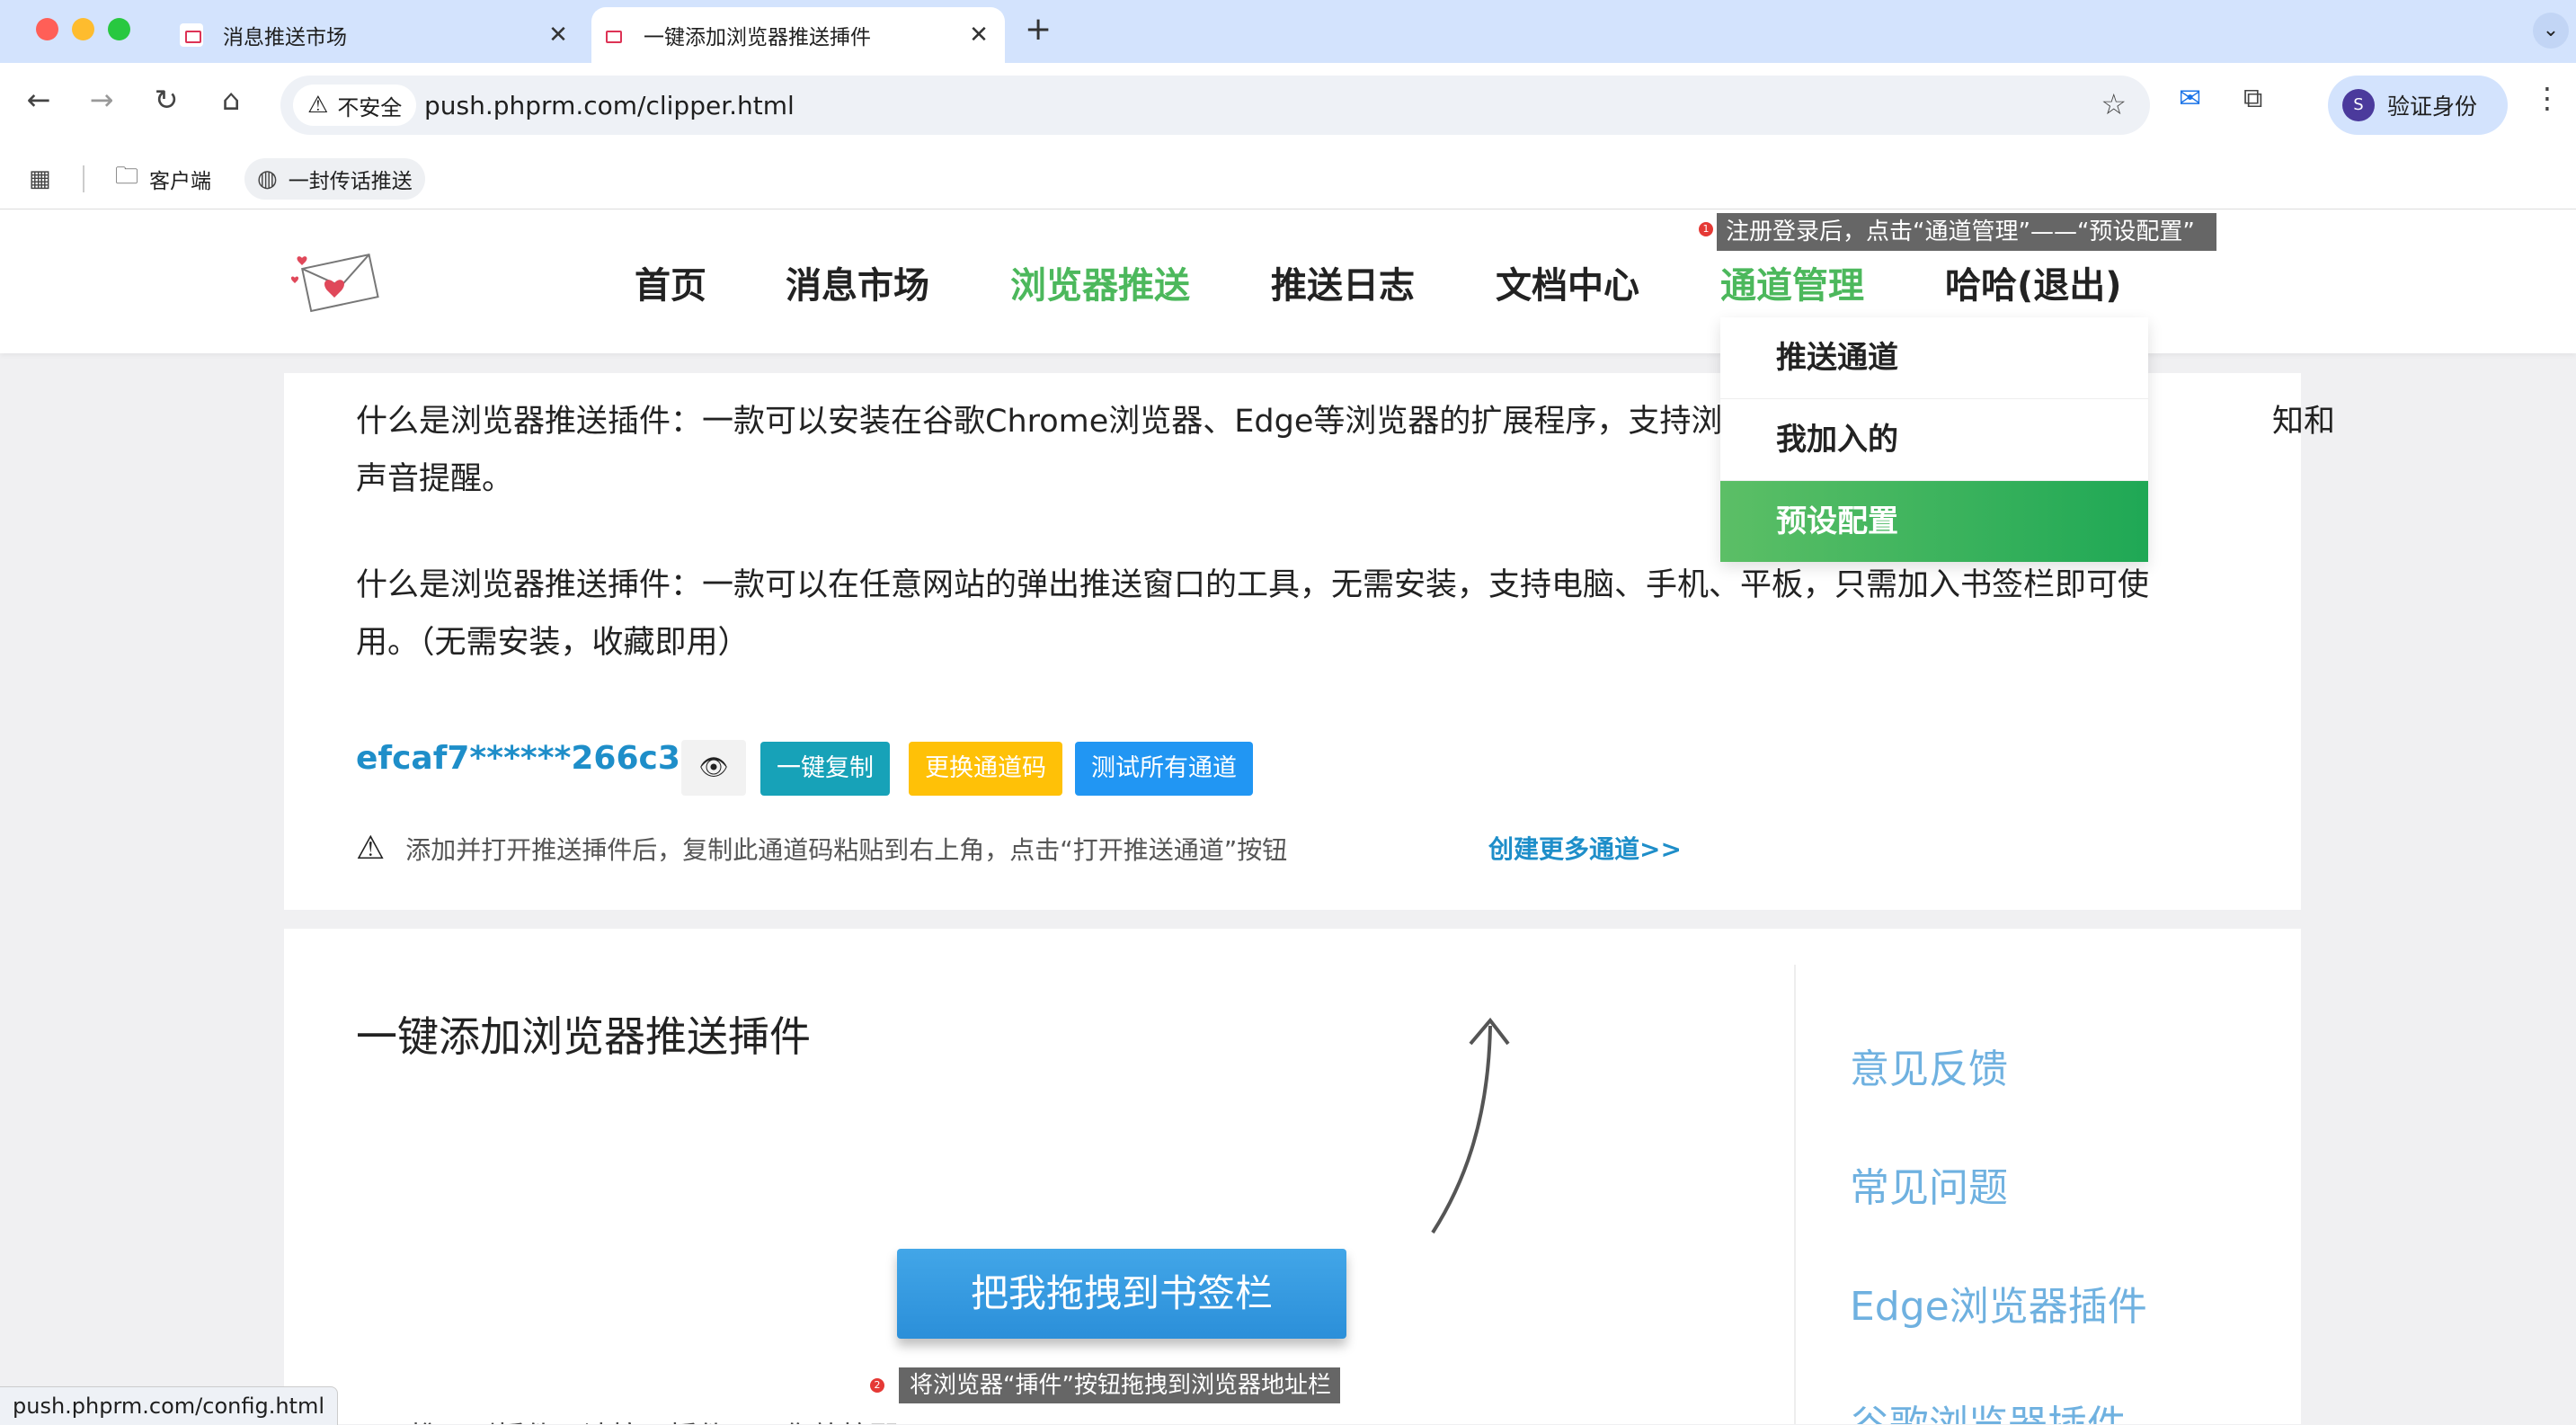 This screenshot has height=1425, width=2576. Describe the element at coordinates (231, 100) in the screenshot. I see `home-icon: ⌂` at that location.